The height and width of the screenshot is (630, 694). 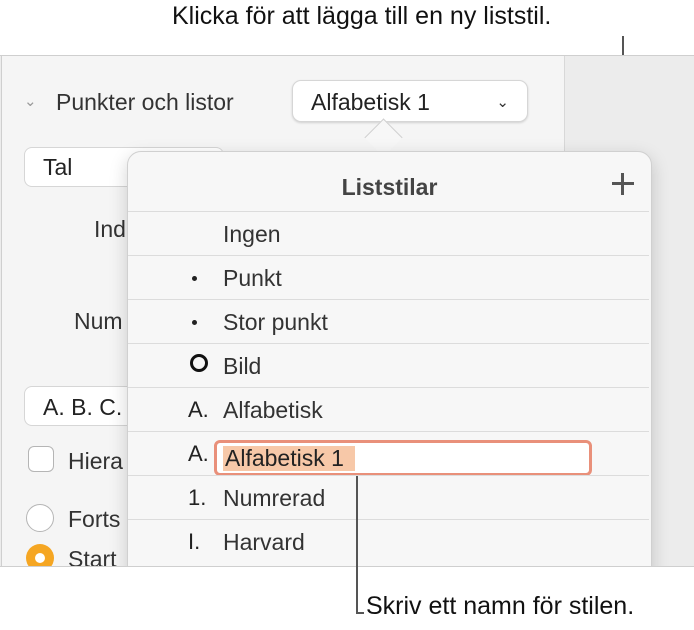 What do you see at coordinates (92, 556) in the screenshot?
I see `start-label: Start` at bounding box center [92, 556].